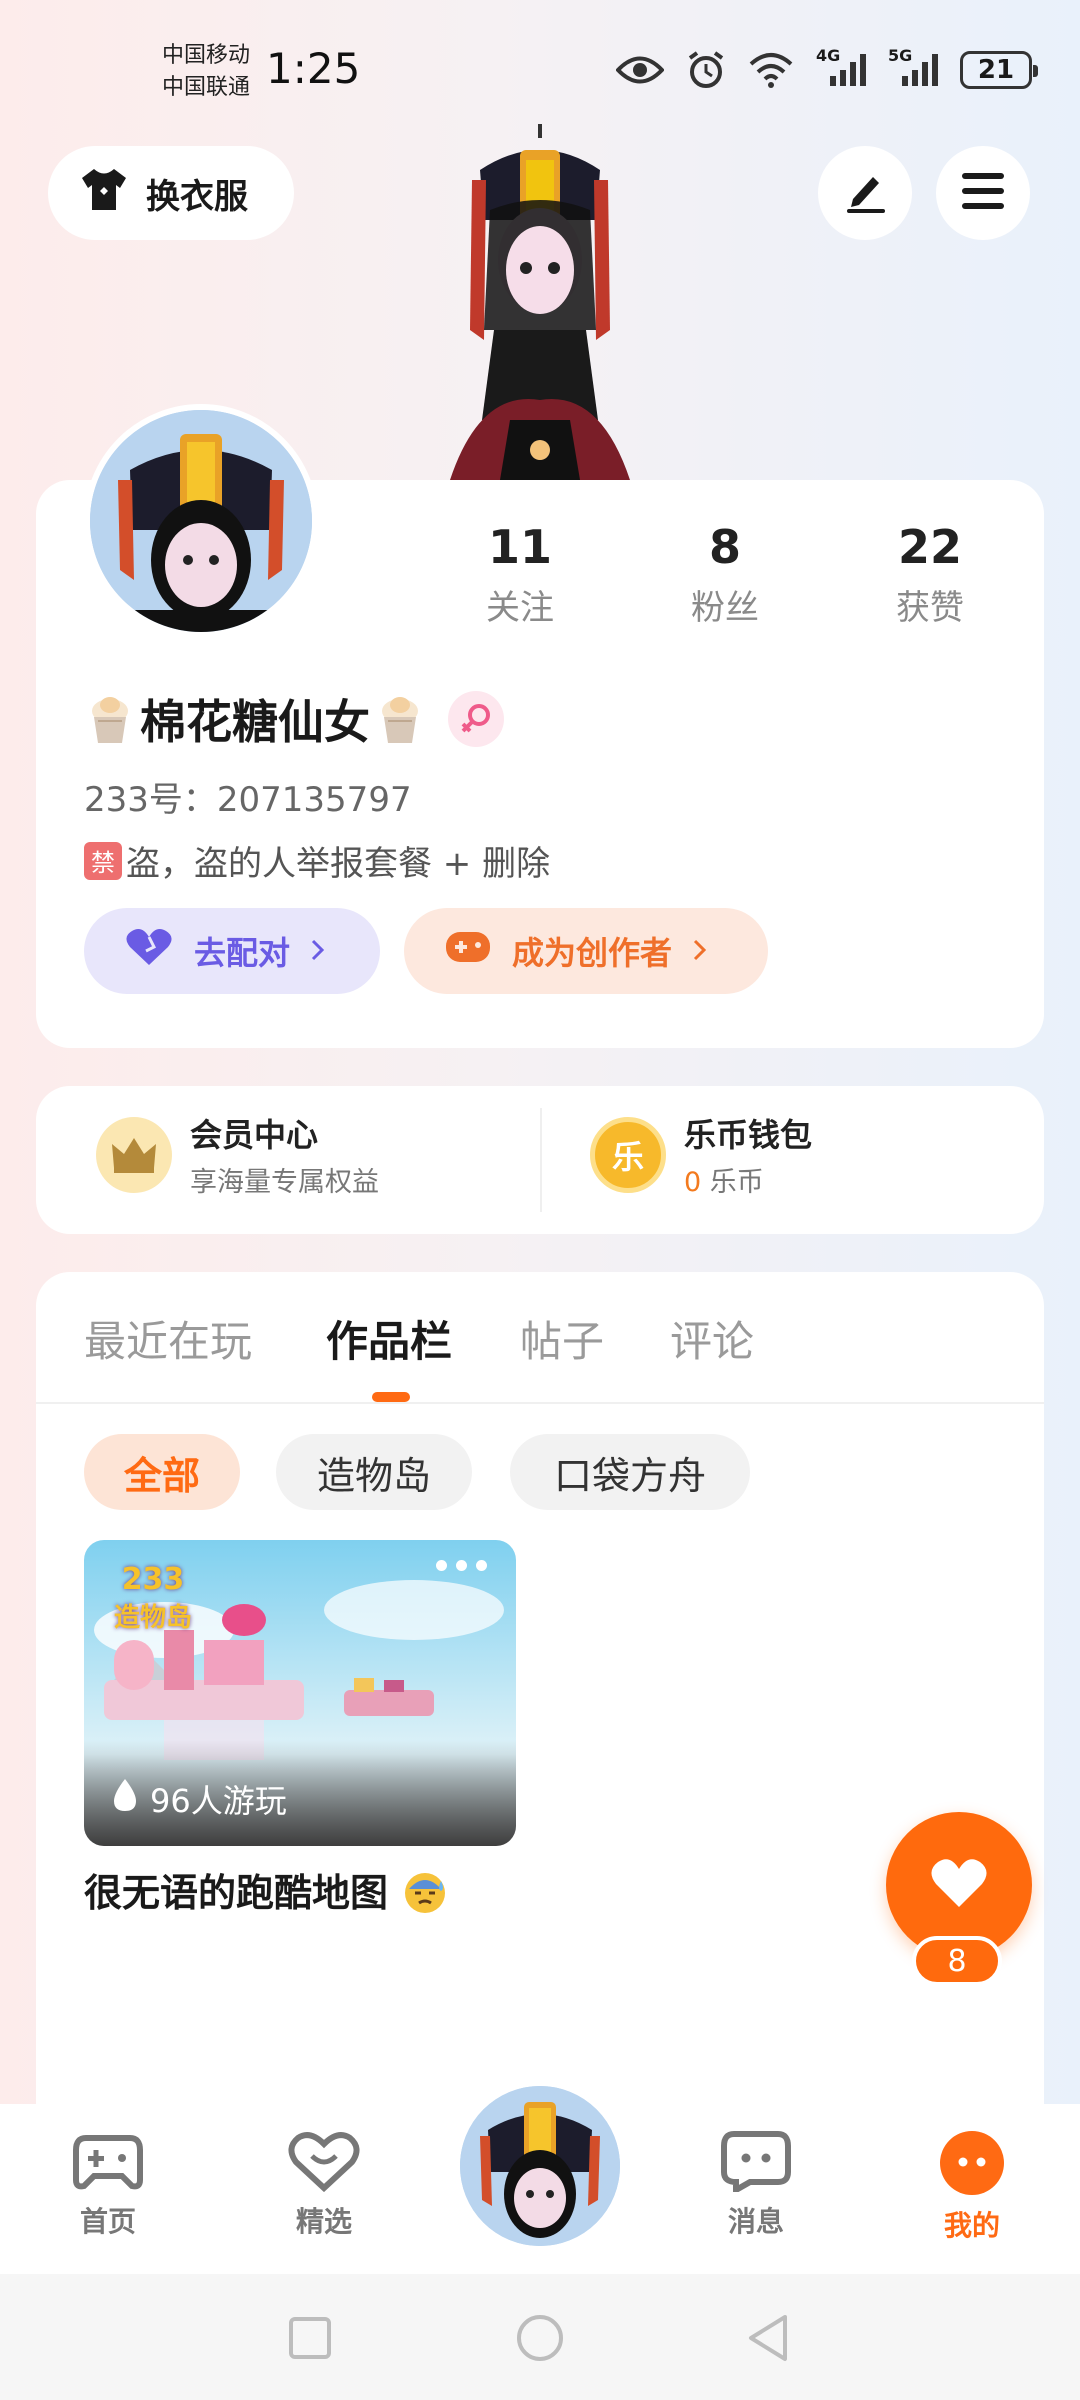 The height and width of the screenshot is (2400, 1080). I want to click on stat-following: 11 关注, so click(520, 574).